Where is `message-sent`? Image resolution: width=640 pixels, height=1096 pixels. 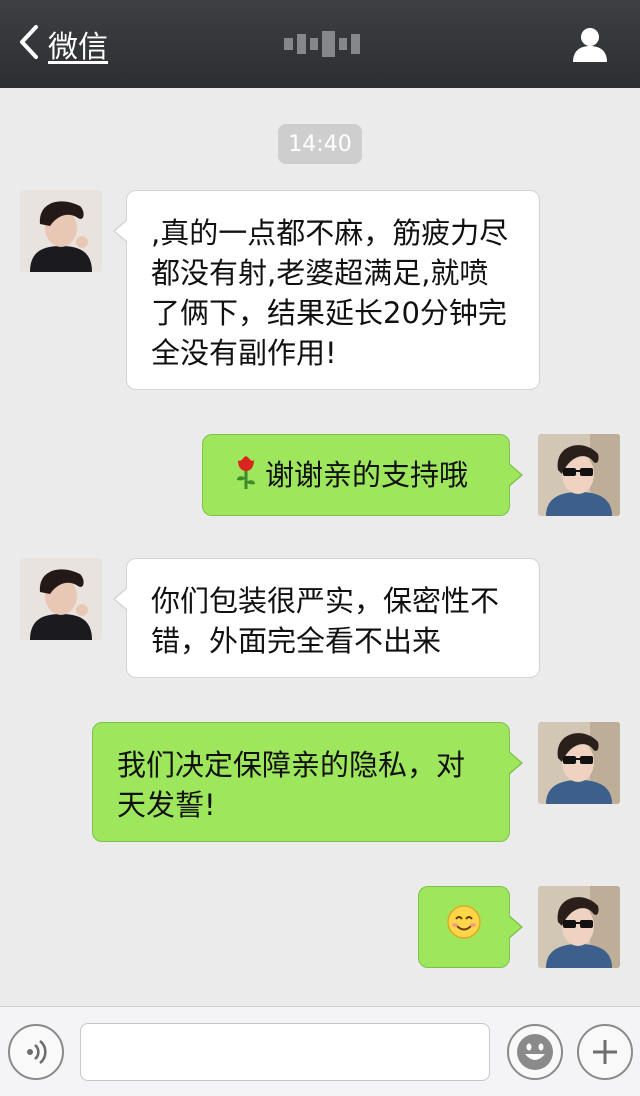 message-sent is located at coordinates (470, 927).